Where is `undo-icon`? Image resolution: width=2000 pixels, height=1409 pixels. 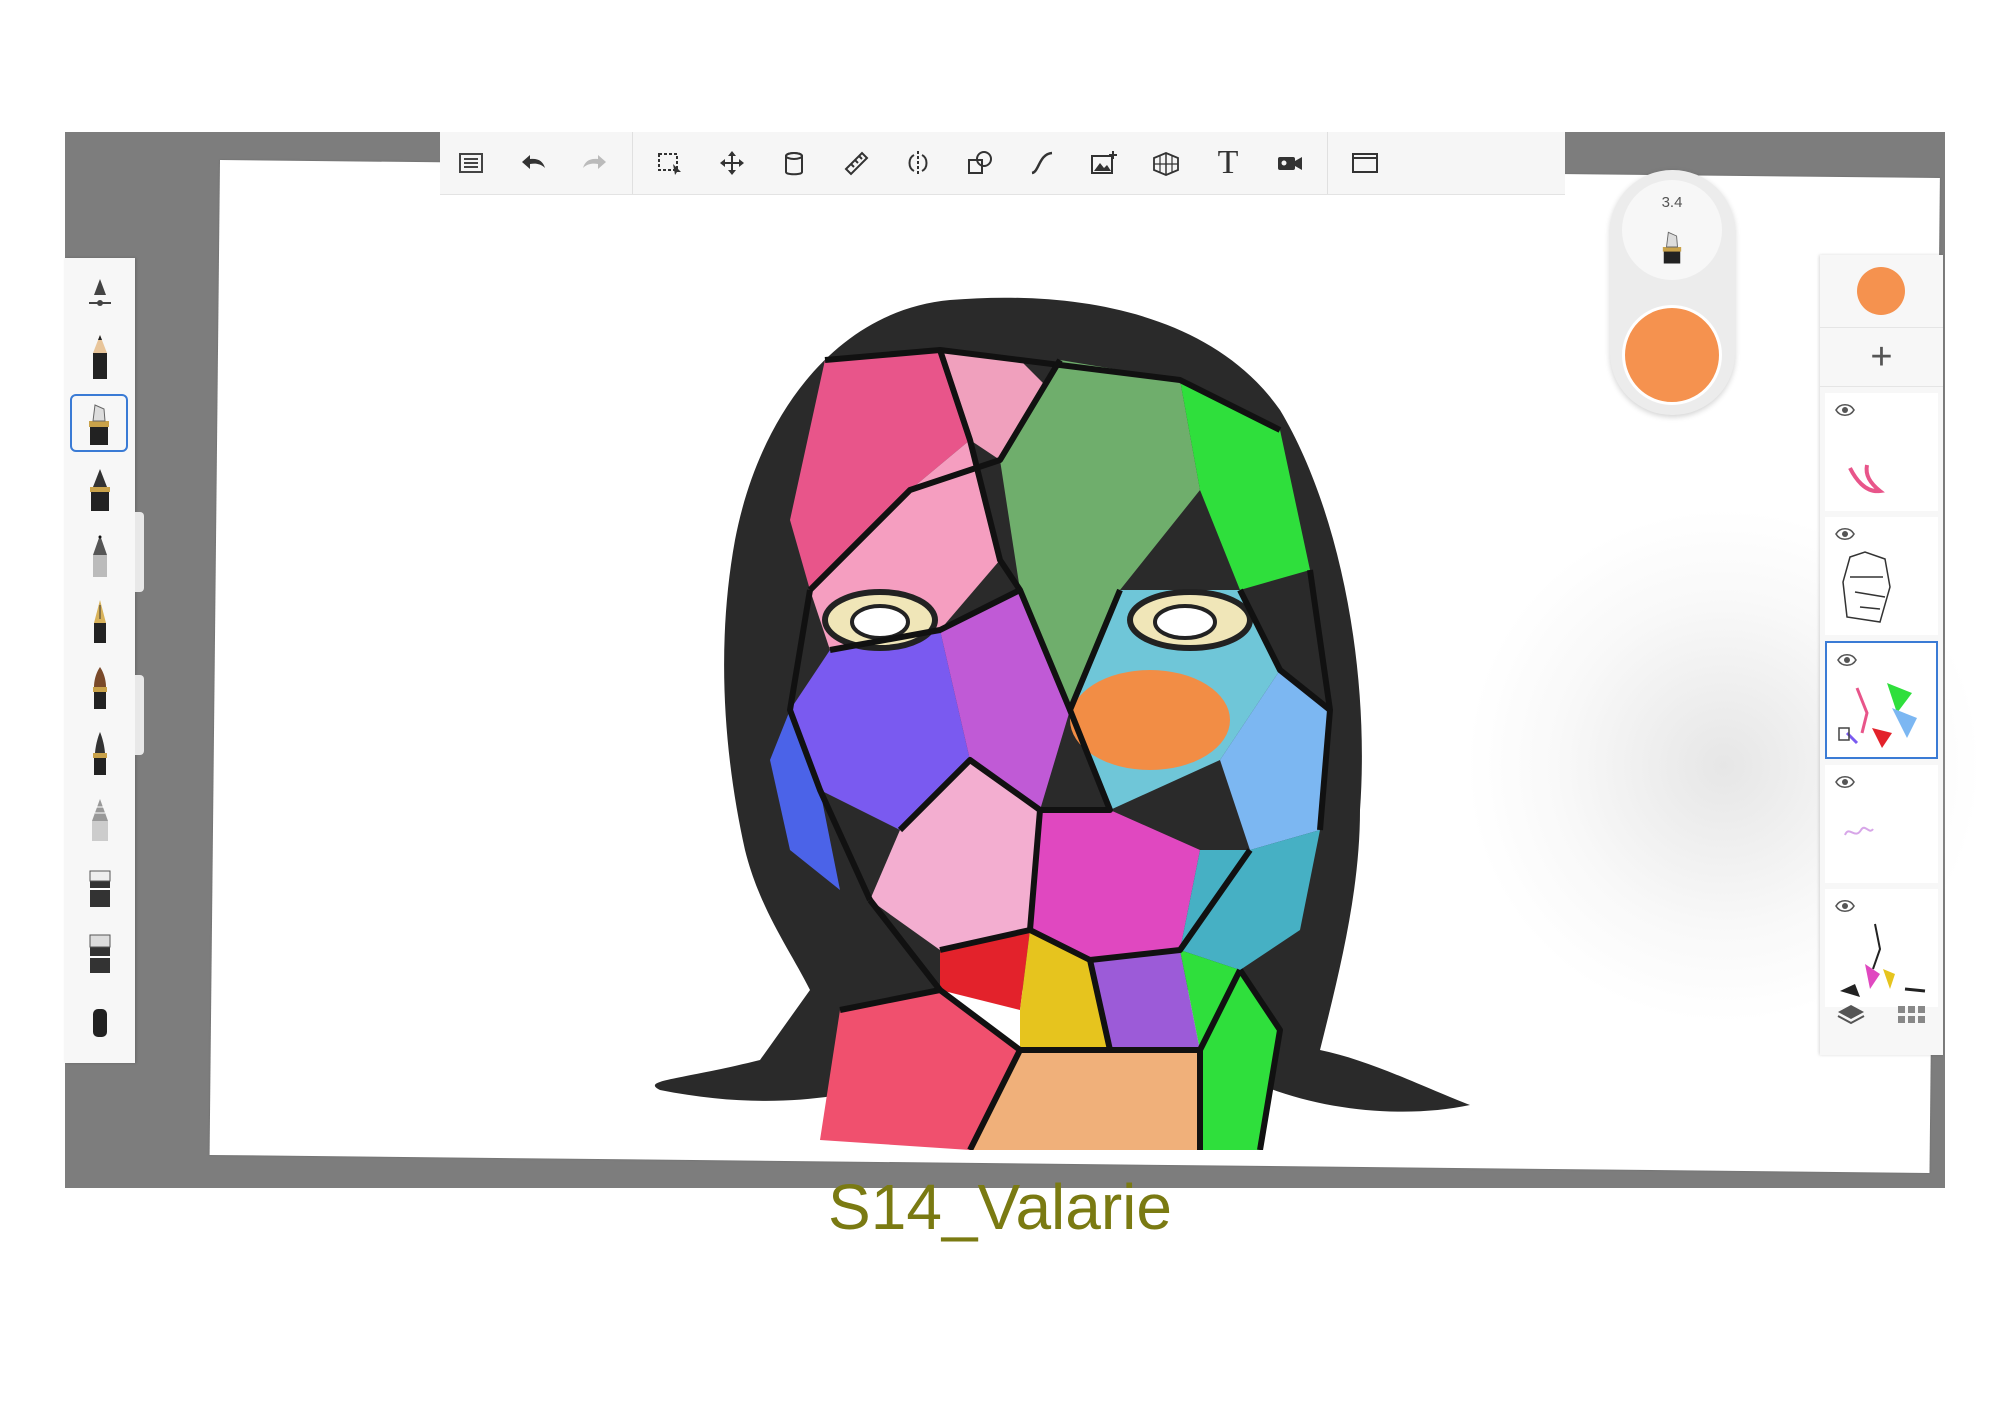
undo-icon is located at coordinates (533, 163).